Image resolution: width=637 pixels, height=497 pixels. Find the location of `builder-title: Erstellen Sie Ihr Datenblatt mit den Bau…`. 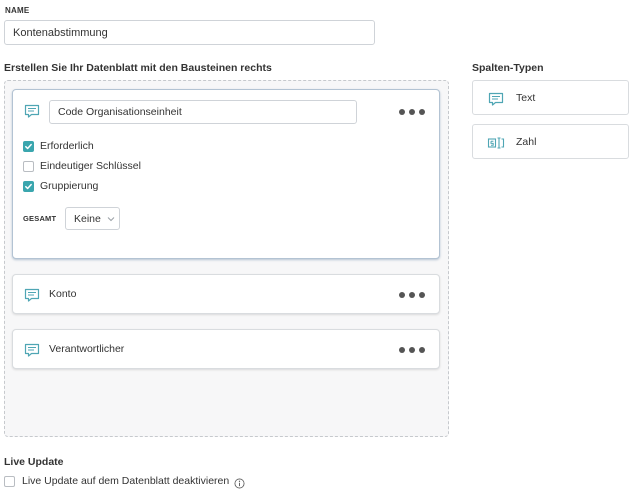

builder-title: Erstellen Sie Ihr Datenblatt mit den Bau… is located at coordinates (138, 68).